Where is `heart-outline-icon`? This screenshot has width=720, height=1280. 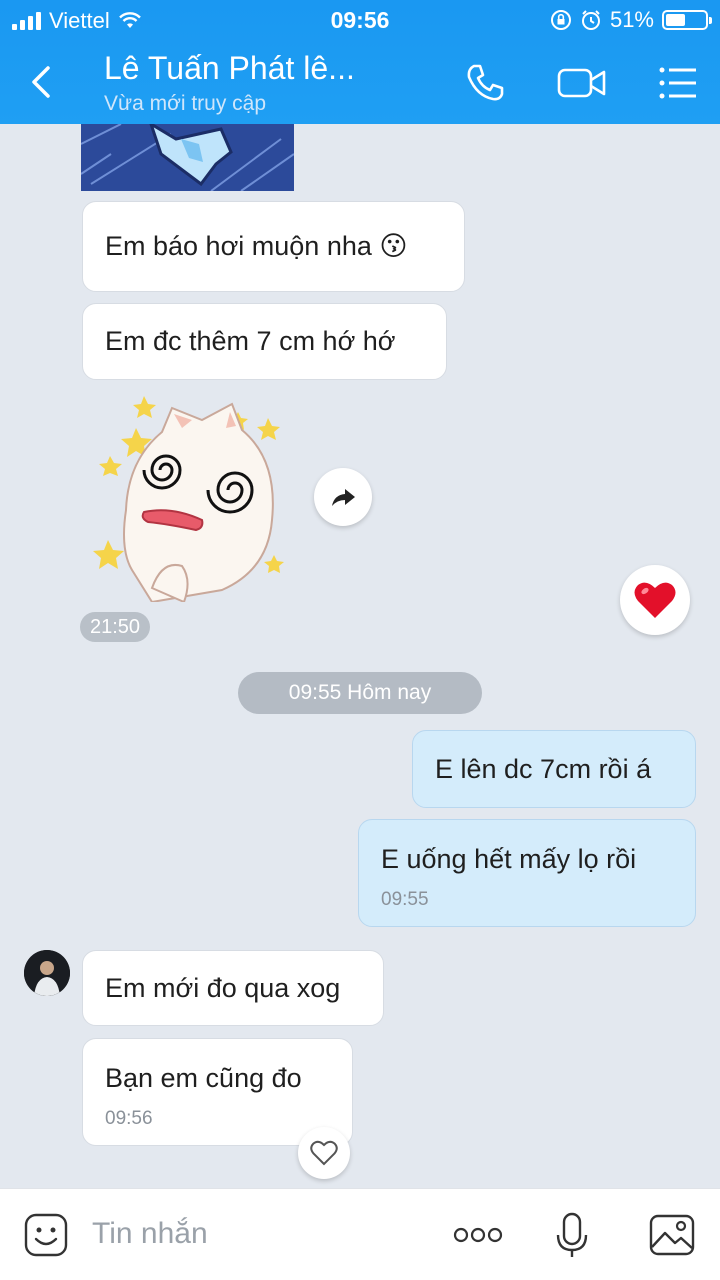
heart-outline-icon is located at coordinates (324, 1153).